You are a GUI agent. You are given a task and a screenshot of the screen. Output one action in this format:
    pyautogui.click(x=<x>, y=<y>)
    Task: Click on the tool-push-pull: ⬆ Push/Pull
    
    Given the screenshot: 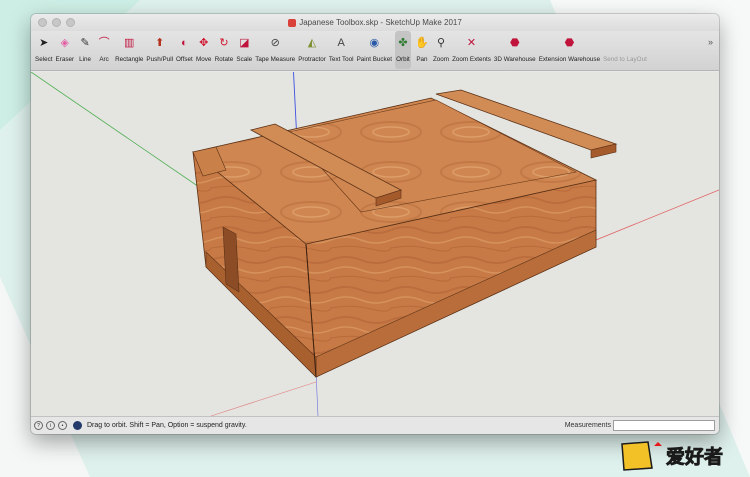 What is the action you would take?
    pyautogui.click(x=159, y=50)
    